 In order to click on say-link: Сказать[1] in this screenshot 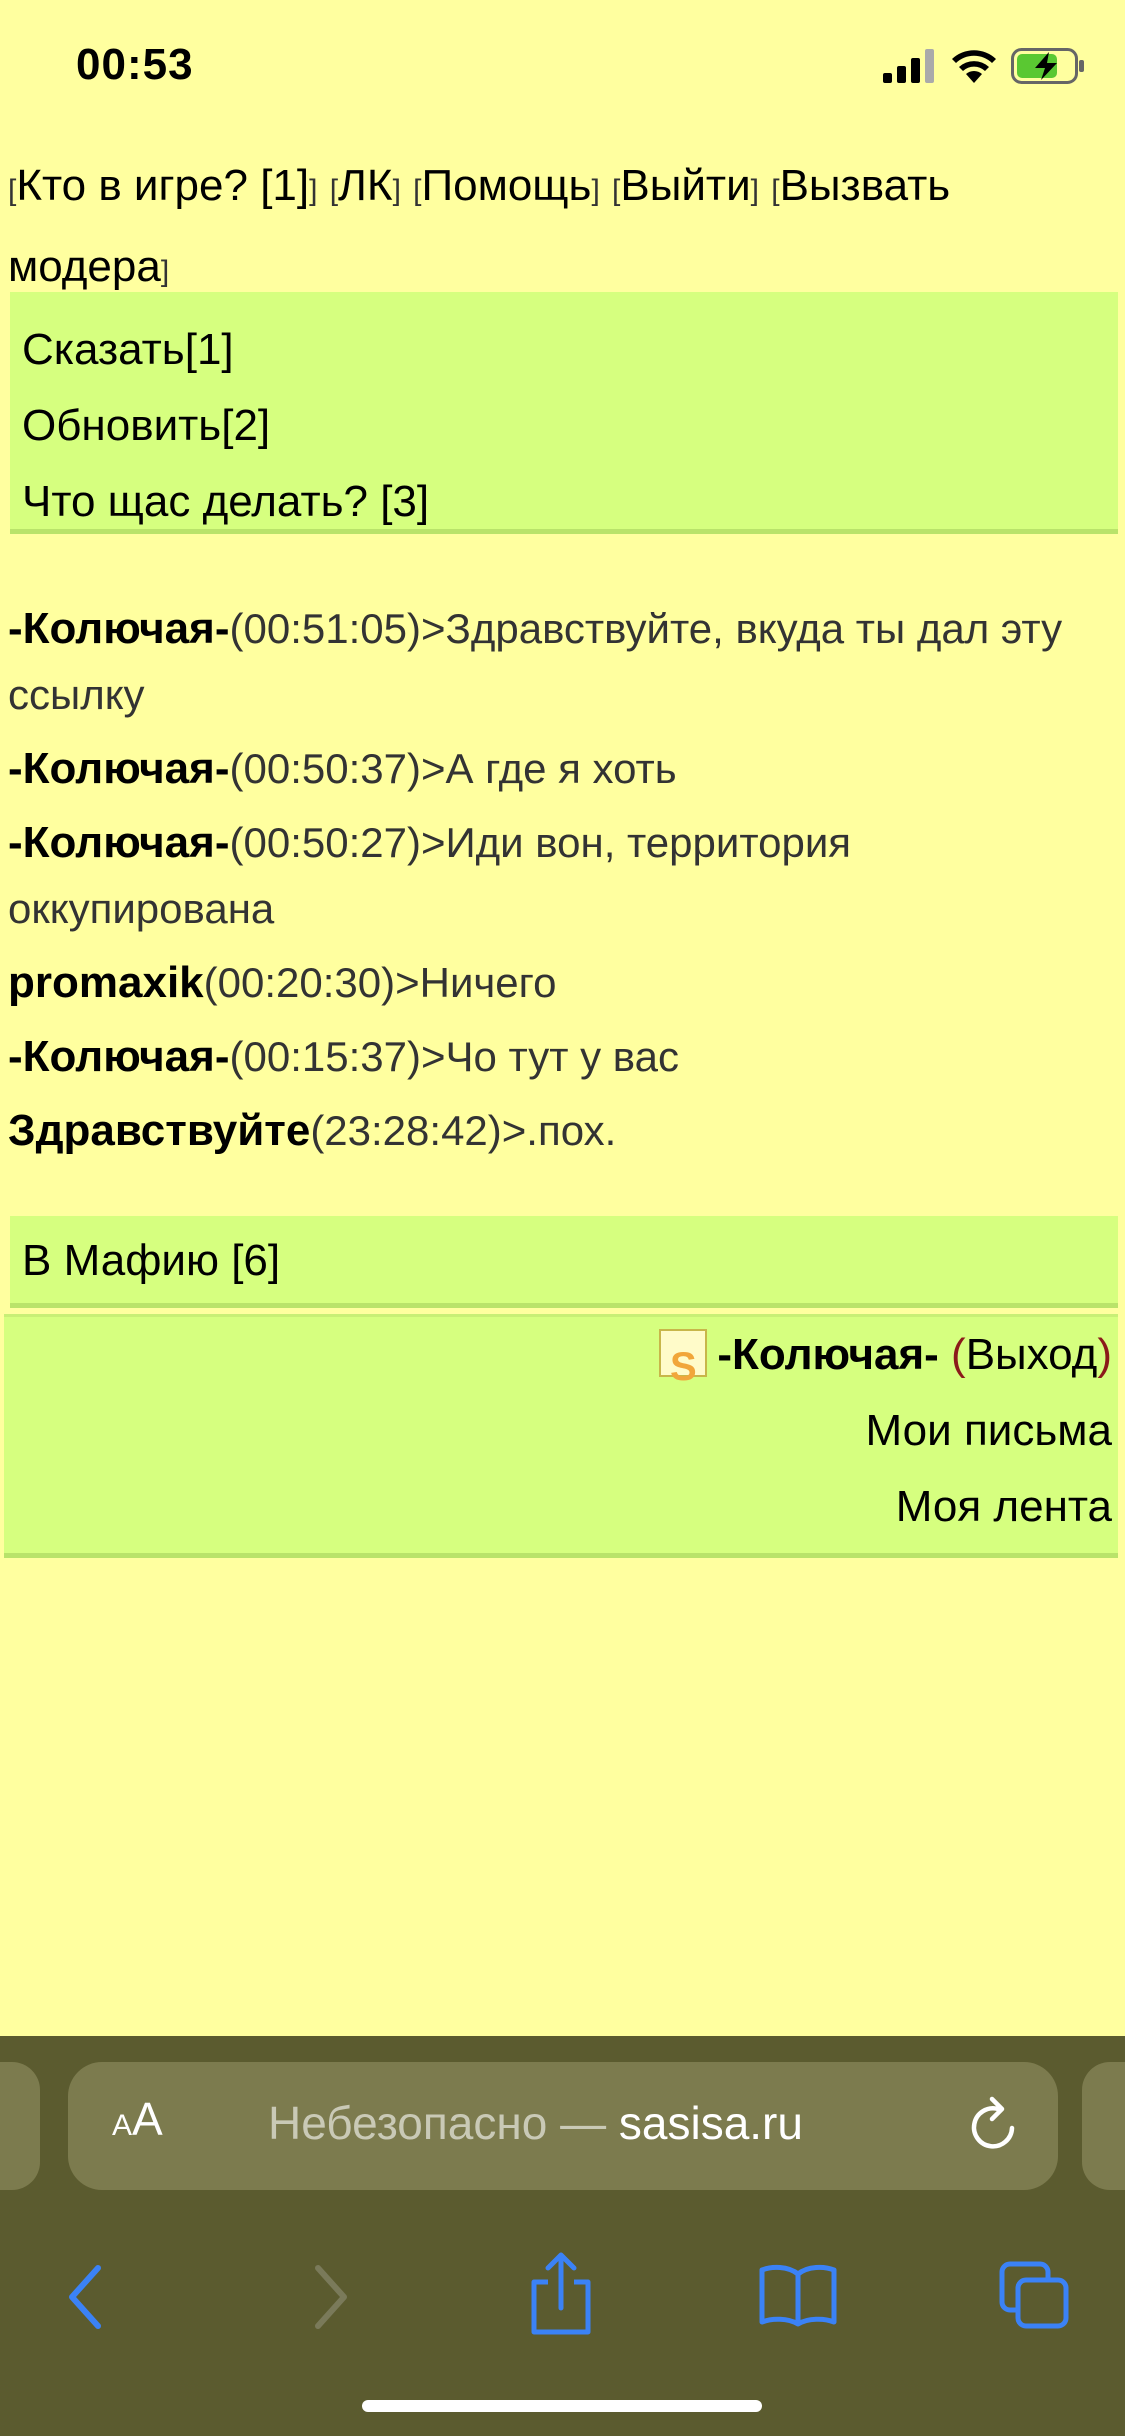, I will do `click(564, 350)`.